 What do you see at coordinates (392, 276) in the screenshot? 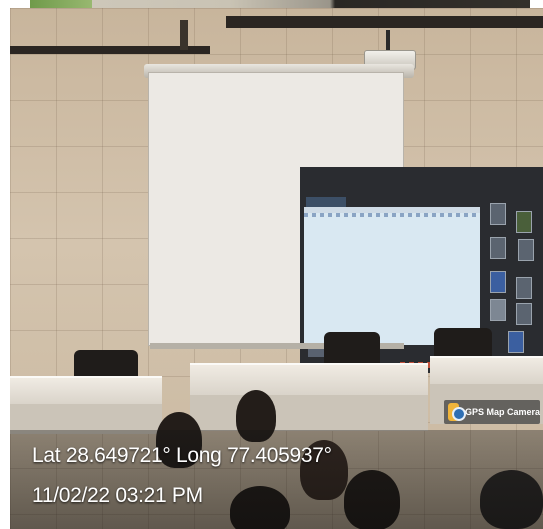
I see `projected-document` at bounding box center [392, 276].